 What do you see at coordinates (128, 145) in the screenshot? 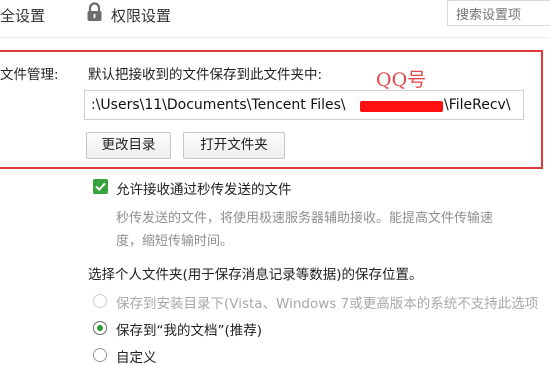
I see `change-directory-button: 更改目录` at bounding box center [128, 145].